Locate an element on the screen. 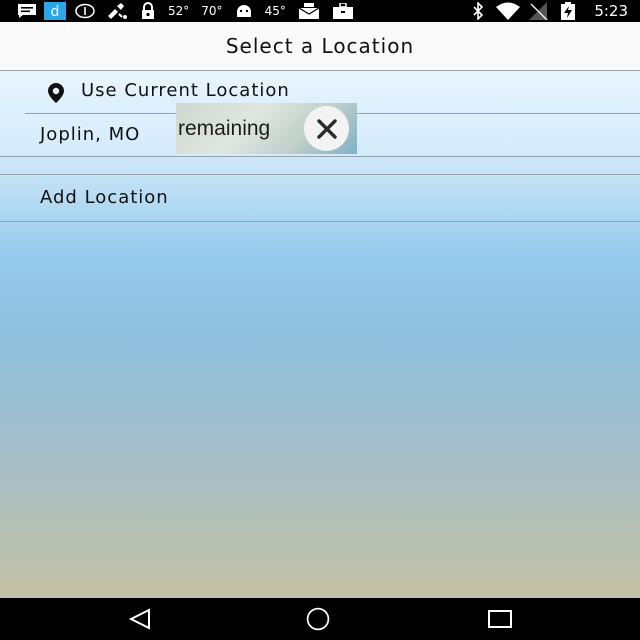  lock-icon is located at coordinates (148, 11).